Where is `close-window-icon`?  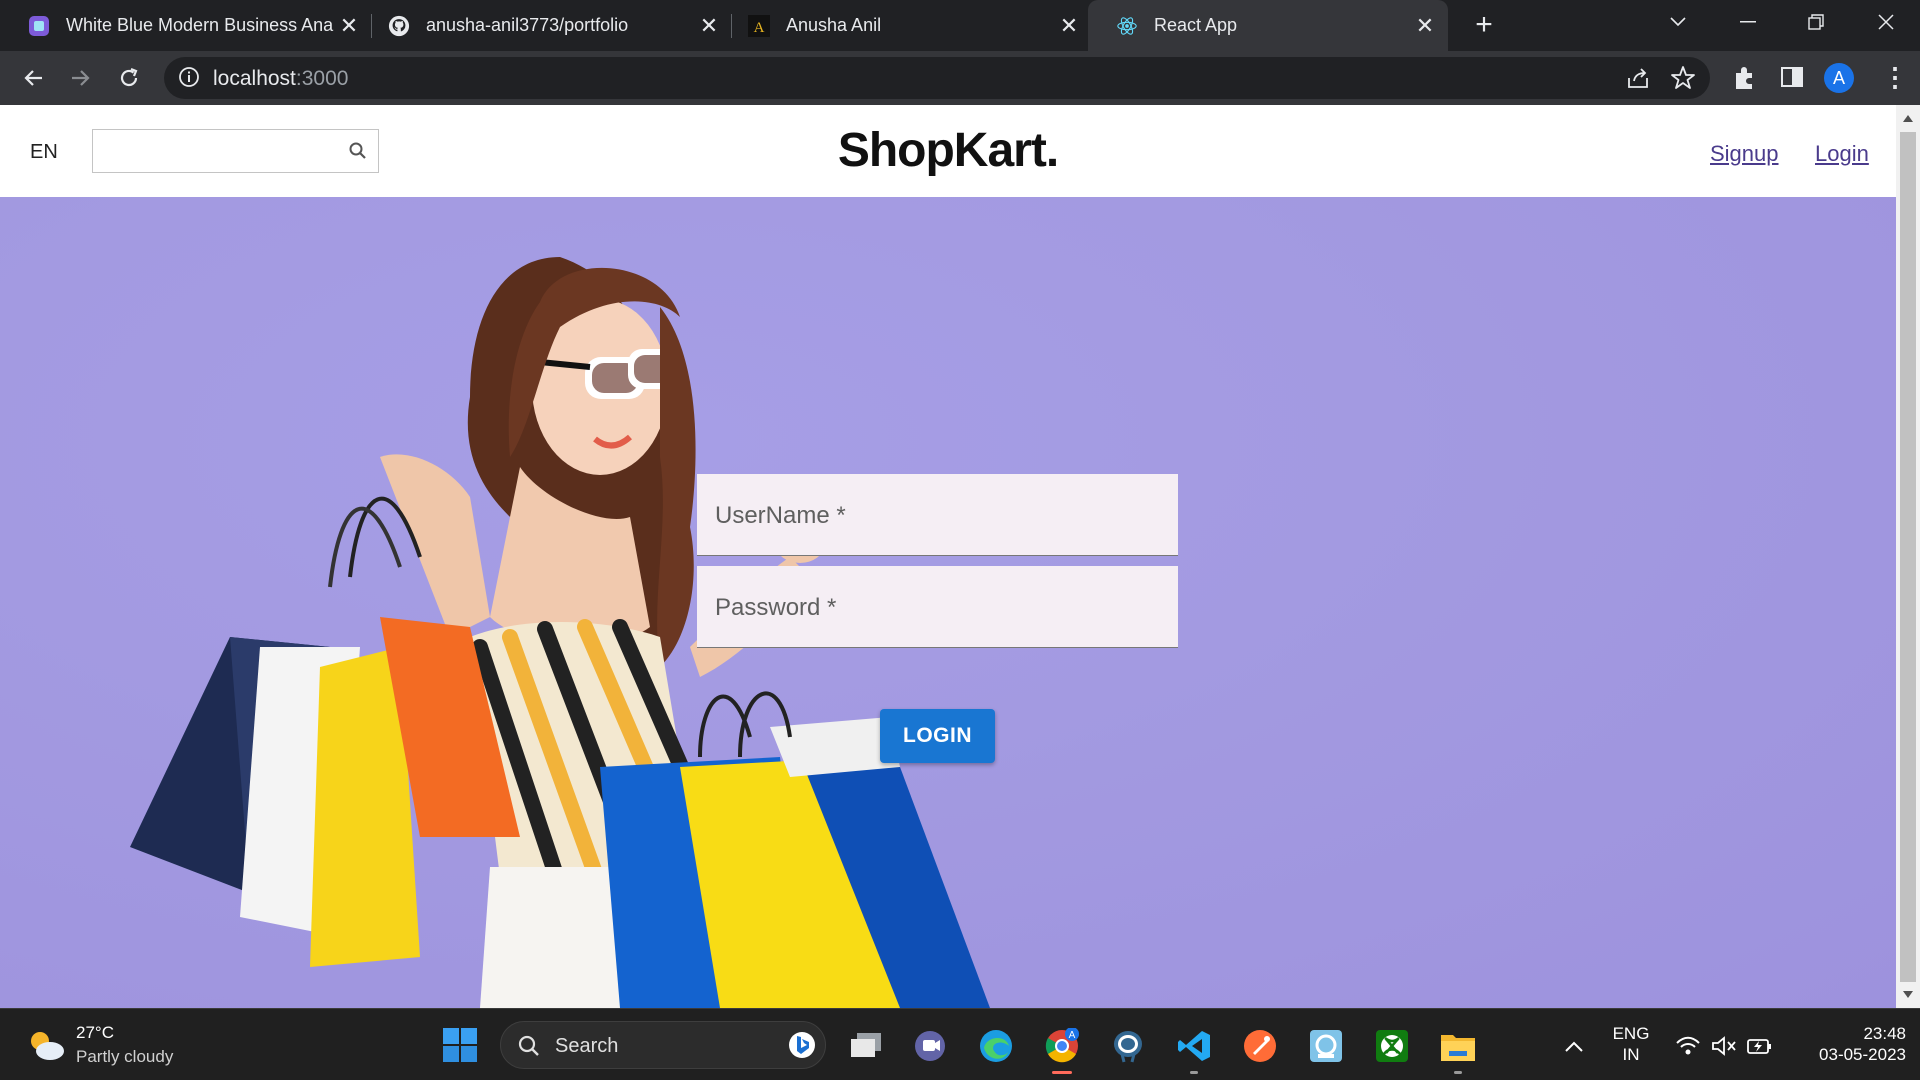 close-window-icon is located at coordinates (1886, 22).